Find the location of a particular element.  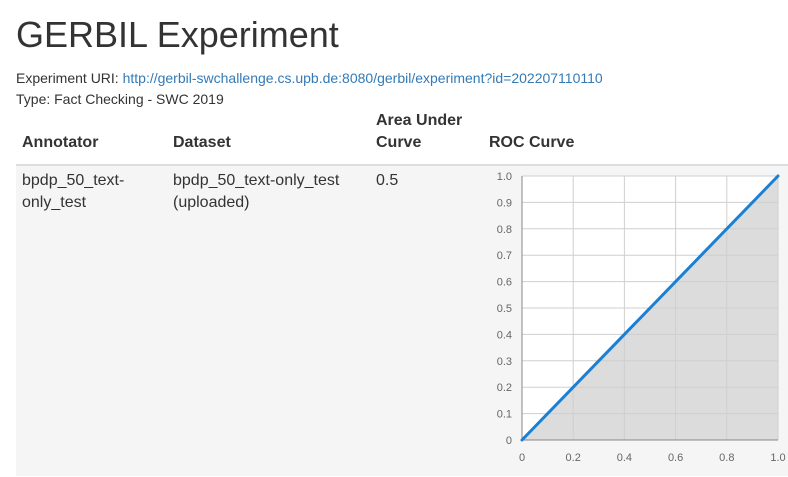

x-tick-label: 0.4 is located at coordinates (624, 458).